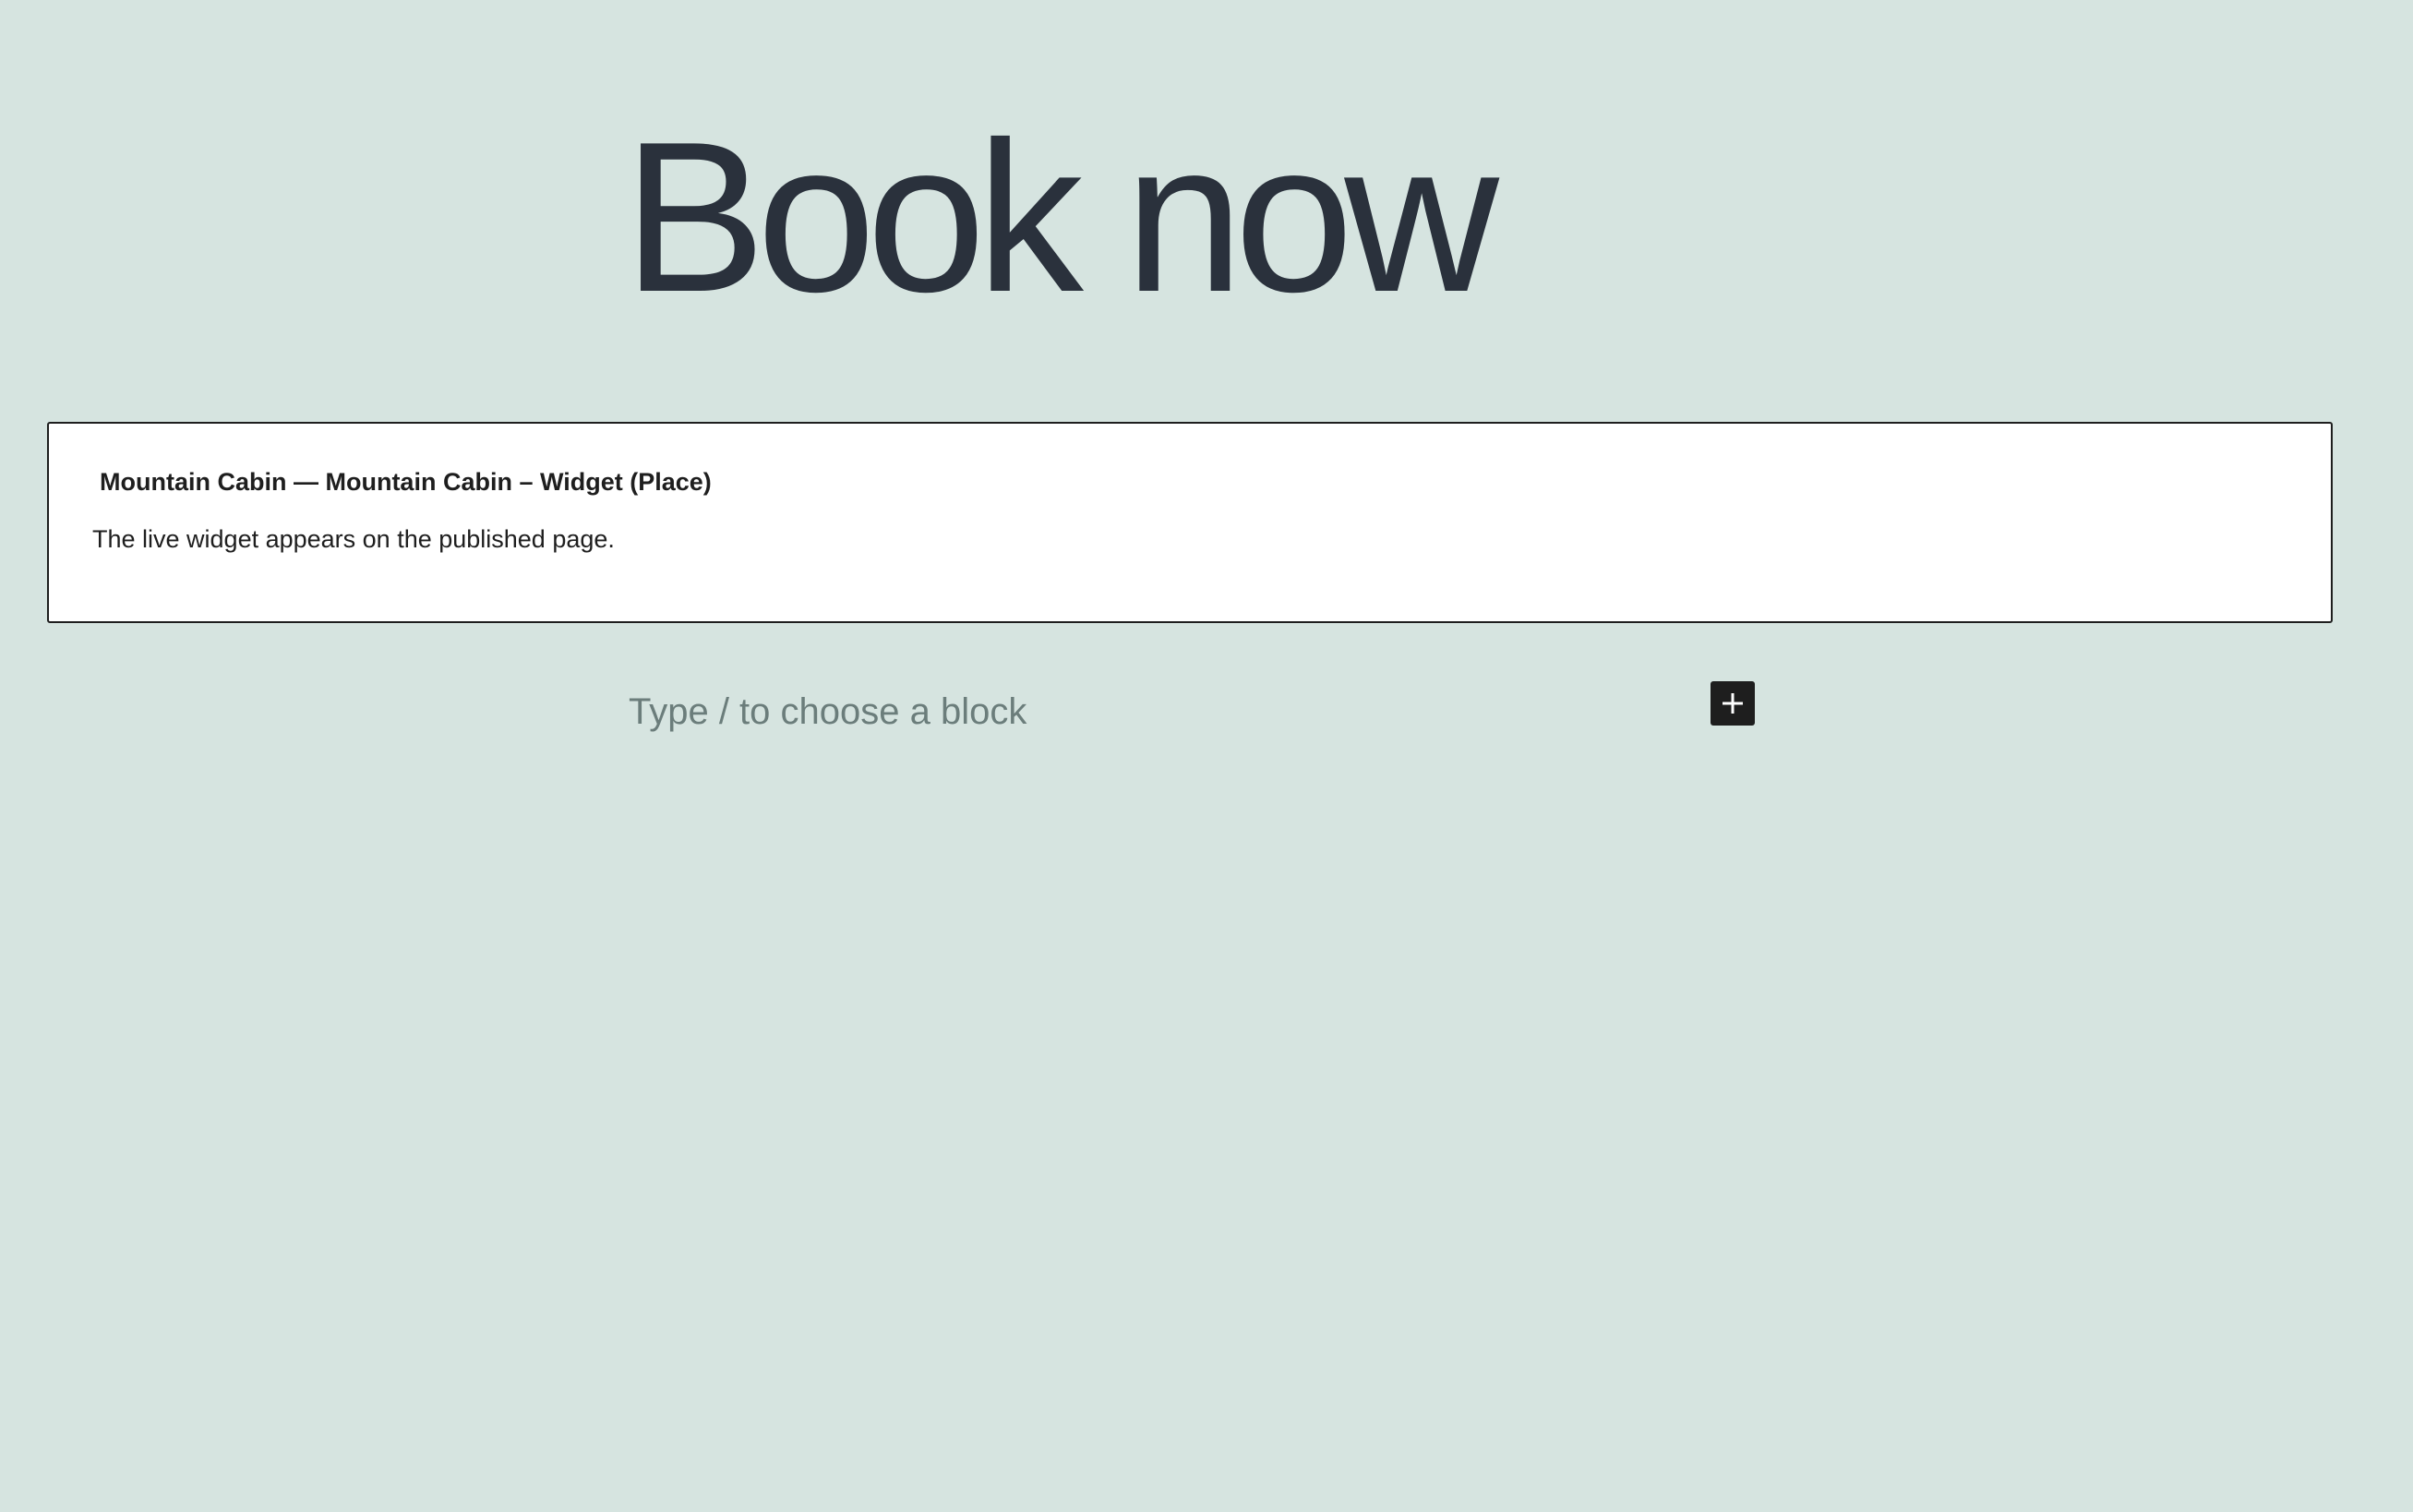  Describe the element at coordinates (1159, 712) in the screenshot. I see `block-placeholder: Type / to choose a block` at that location.